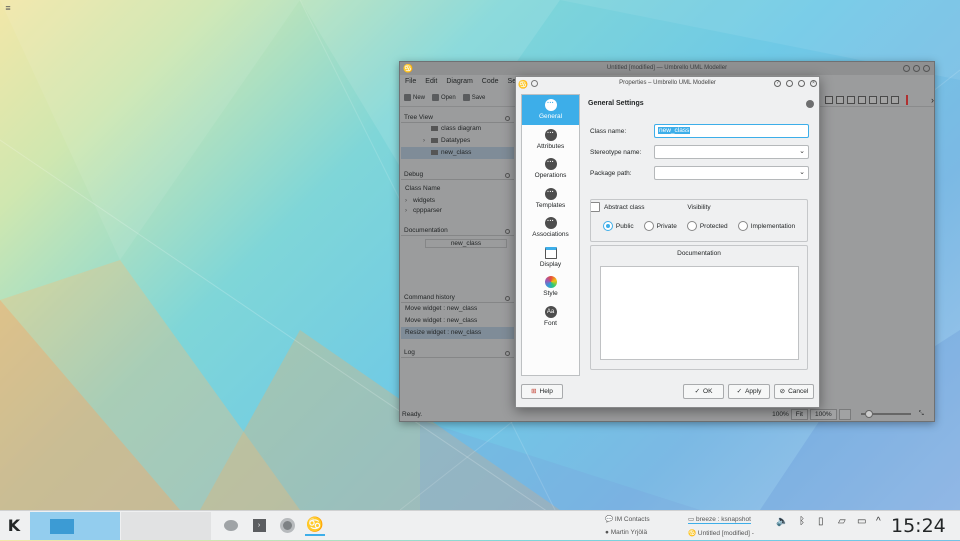 Image resolution: width=960 pixels, height=541 pixels. What do you see at coordinates (777, 83) in the screenshot?
I see `help-context-icon: ?` at bounding box center [777, 83].